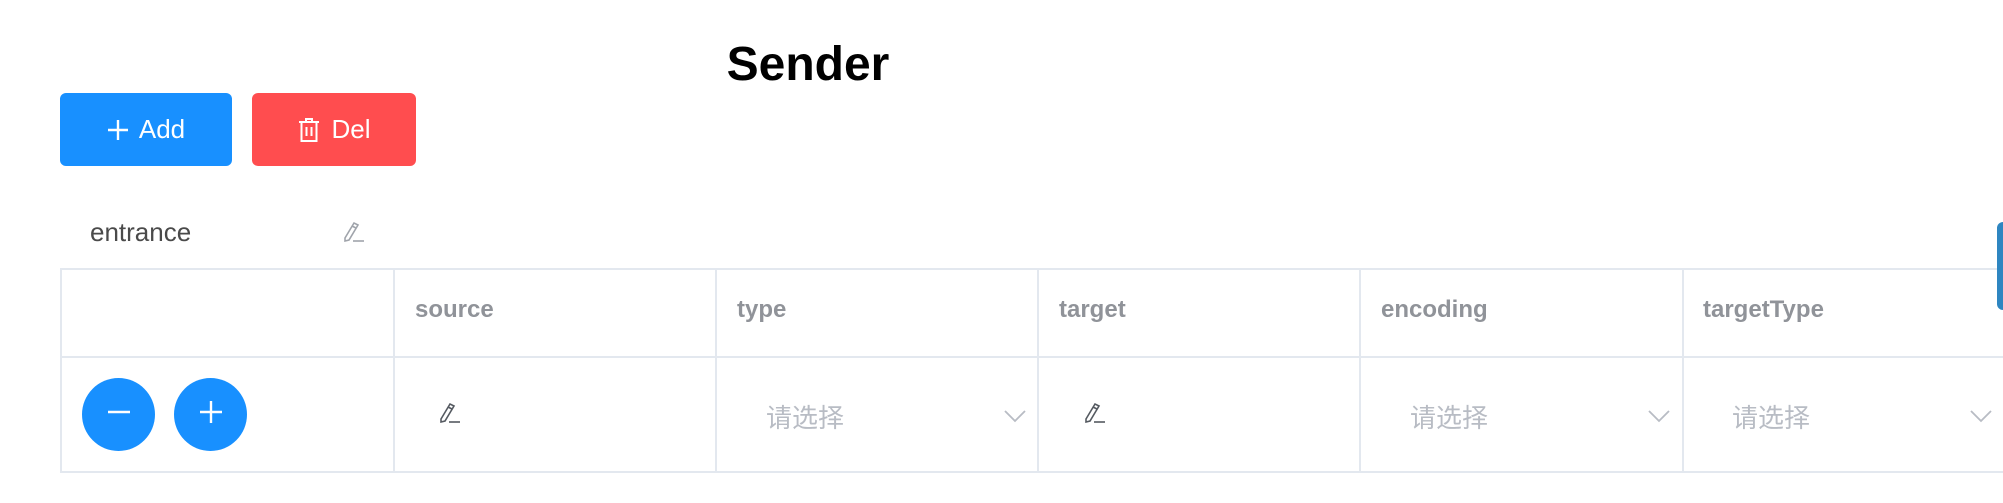 This screenshot has height=503, width=2003. What do you see at coordinates (1032, 357) in the screenshot?
I see `header-divider` at bounding box center [1032, 357].